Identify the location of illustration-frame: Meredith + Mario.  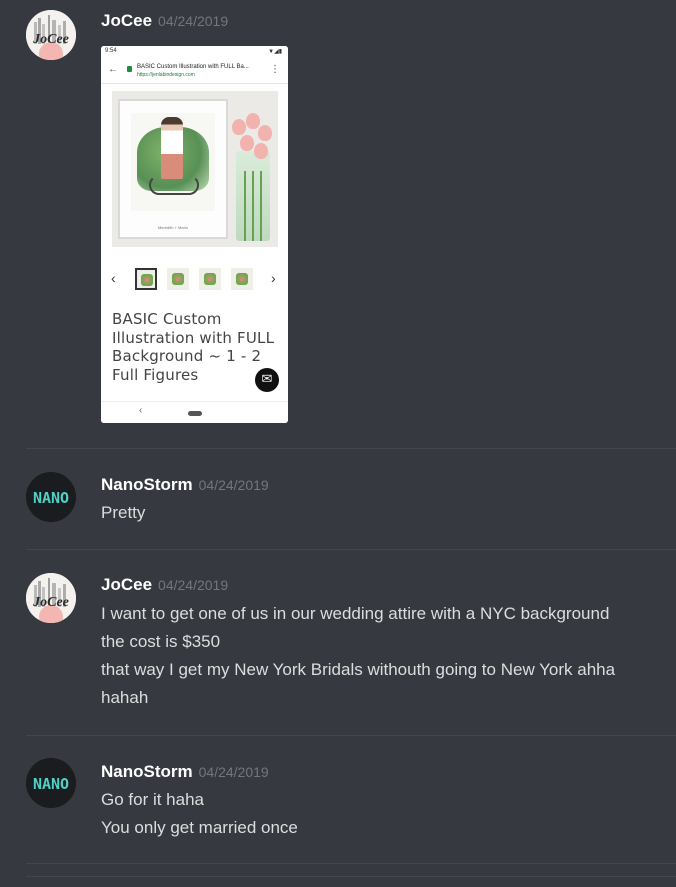
(173, 169).